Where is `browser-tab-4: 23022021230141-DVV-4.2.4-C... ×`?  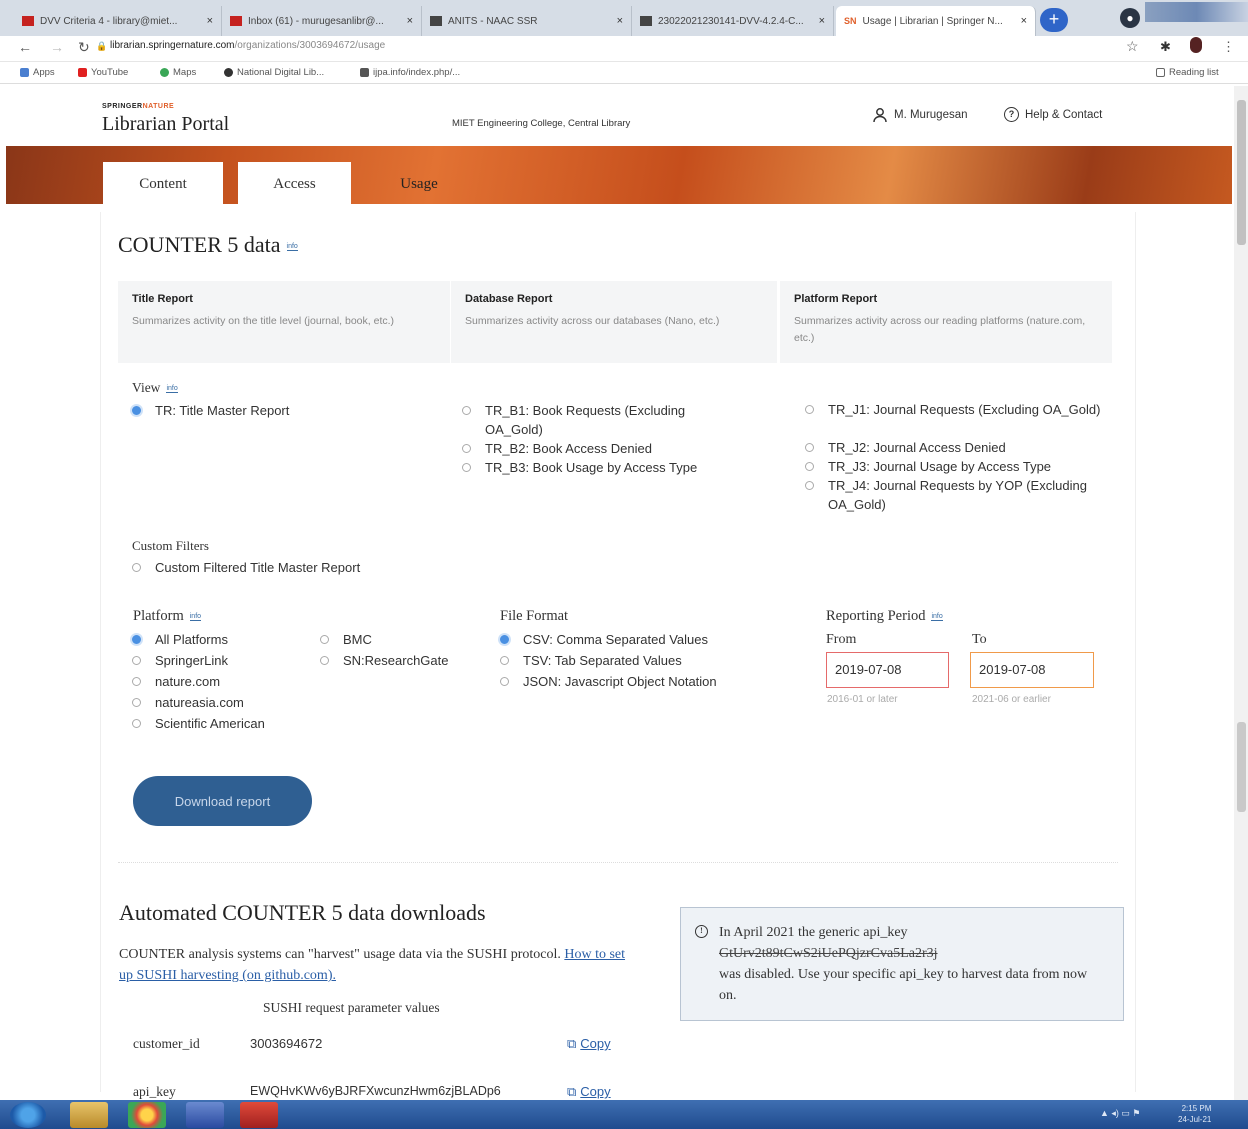 browser-tab-4: 23022021230141-DVV-4.2.4-C... × is located at coordinates (733, 21).